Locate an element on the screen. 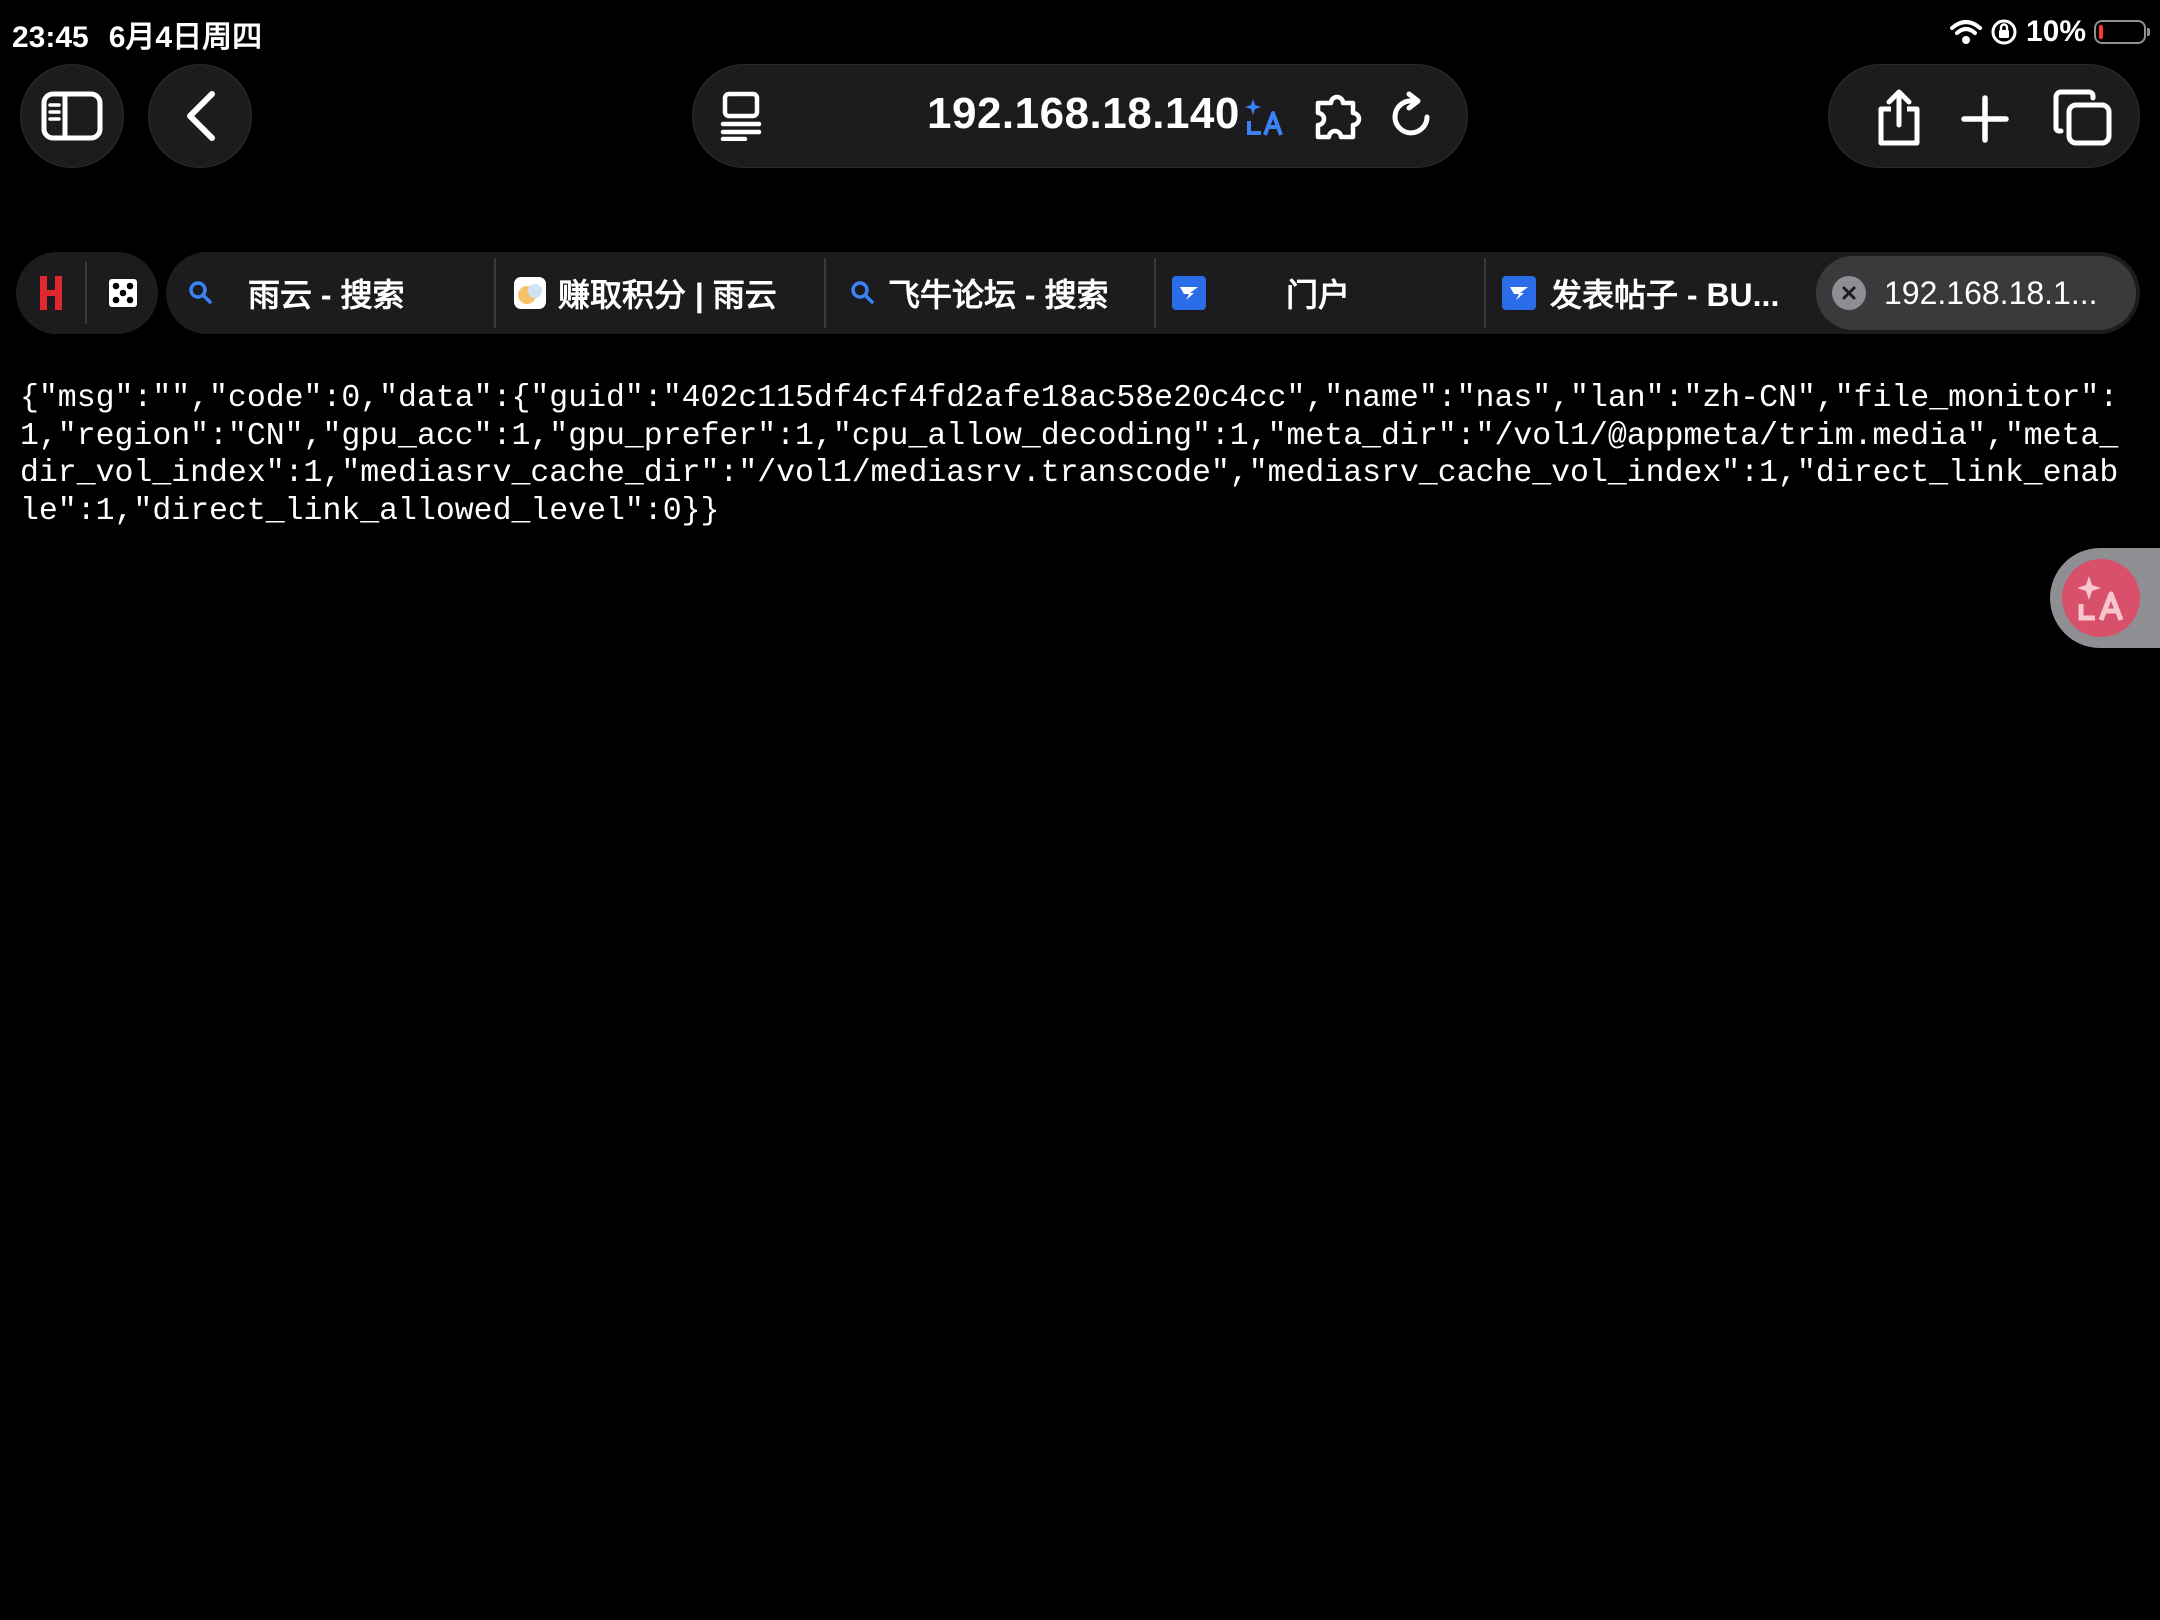 This screenshot has width=2160, height=1620. tab-fnnas-forum-search: 飞牛论坛 - 搜索 is located at coordinates (1005, 293).